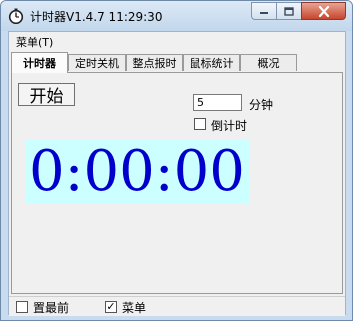 This screenshot has height=321, width=353. I want to click on show-menu-checkbox: ✓, so click(111, 307).